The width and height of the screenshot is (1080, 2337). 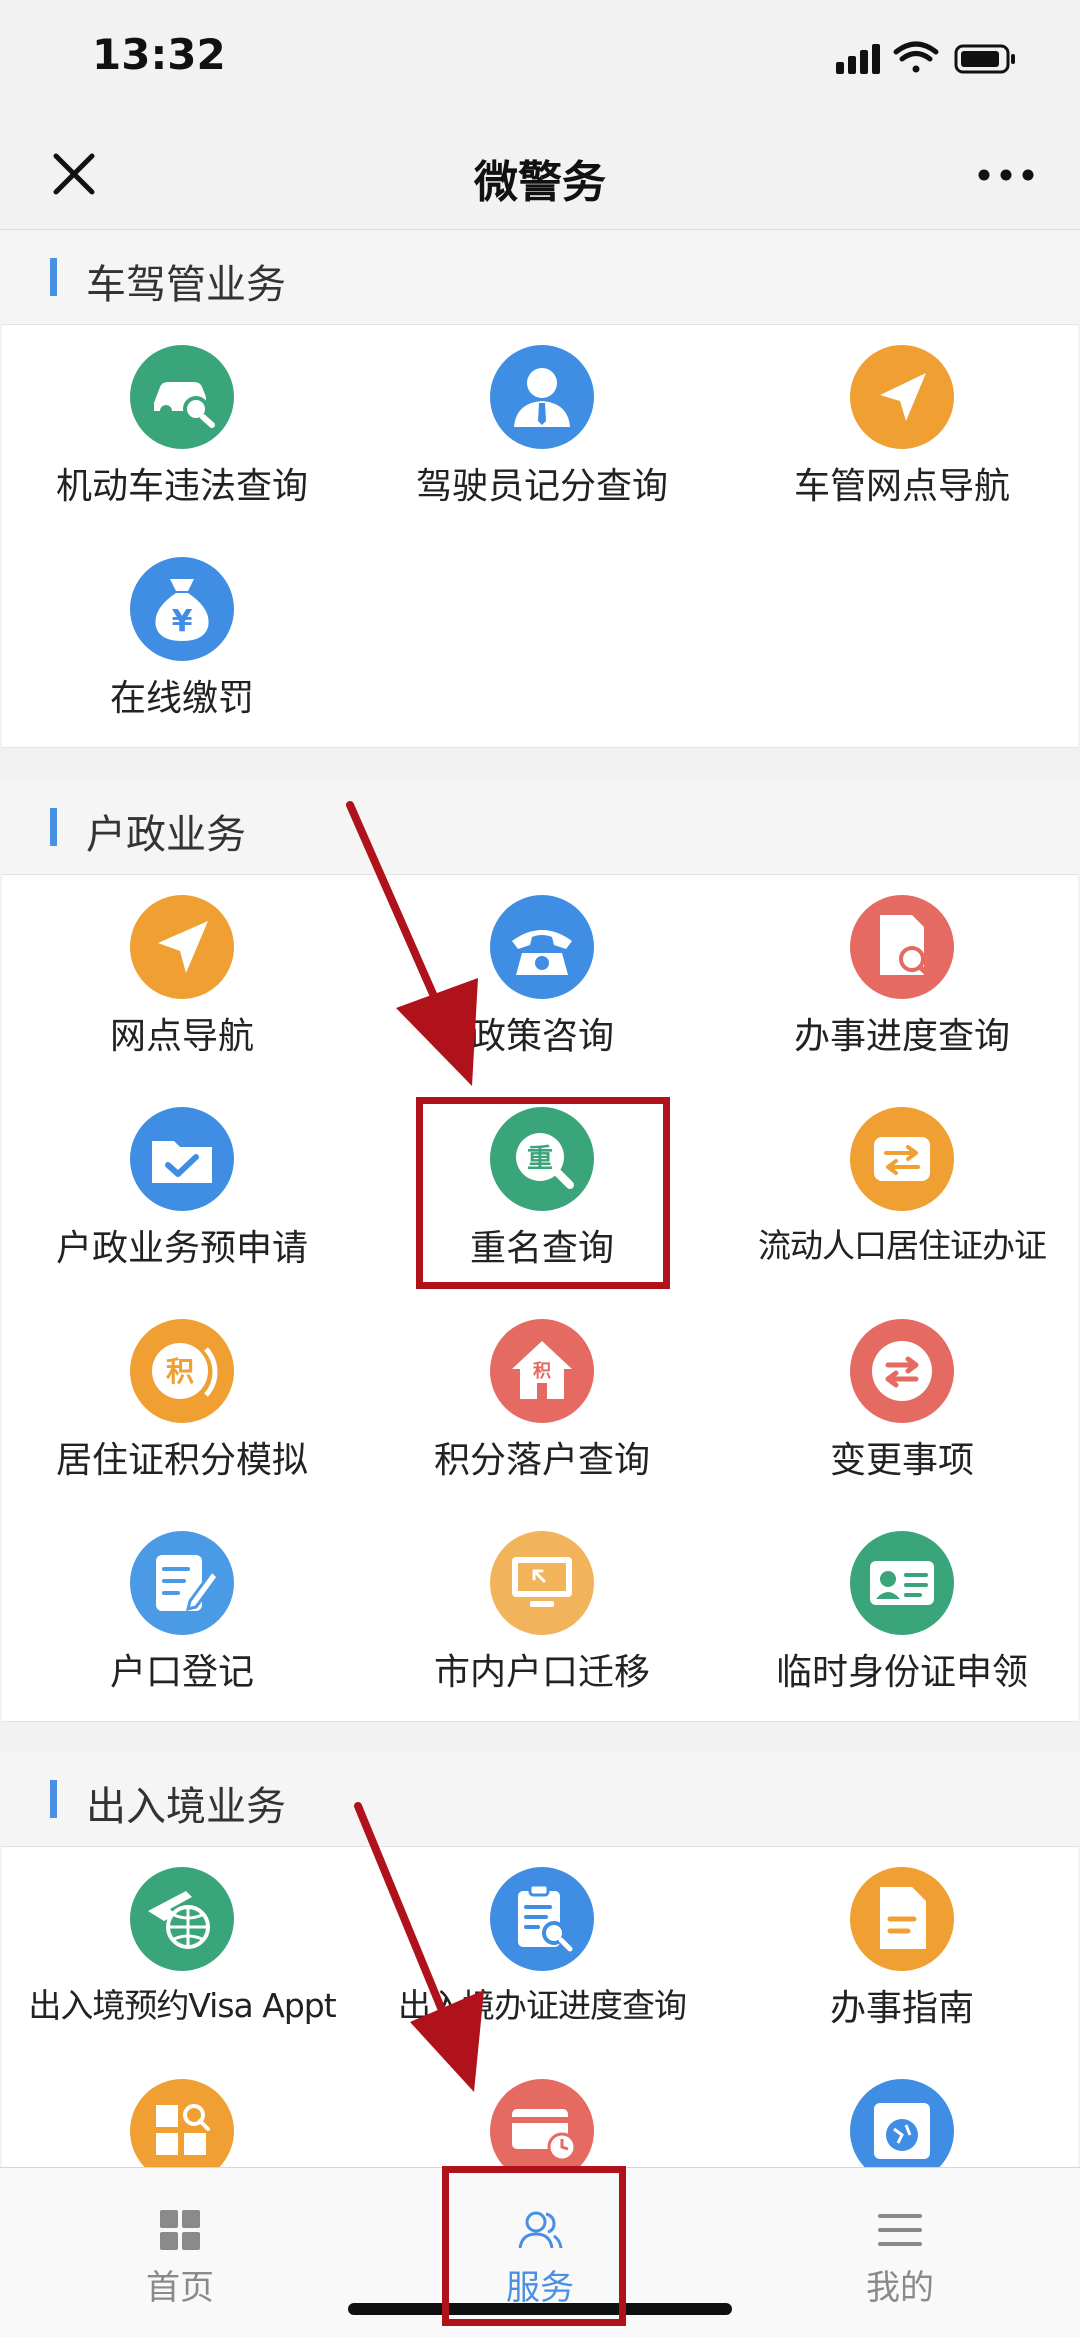 What do you see at coordinates (900, 2230) in the screenshot?
I see `menu-lines-icon` at bounding box center [900, 2230].